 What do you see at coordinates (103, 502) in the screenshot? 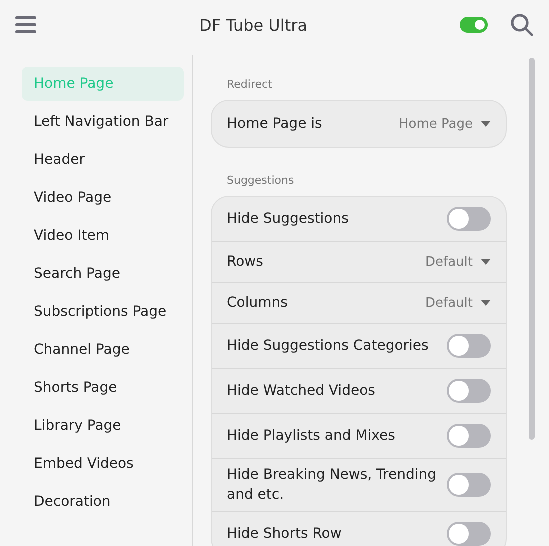
I see `sidebar-item: Decoration` at bounding box center [103, 502].